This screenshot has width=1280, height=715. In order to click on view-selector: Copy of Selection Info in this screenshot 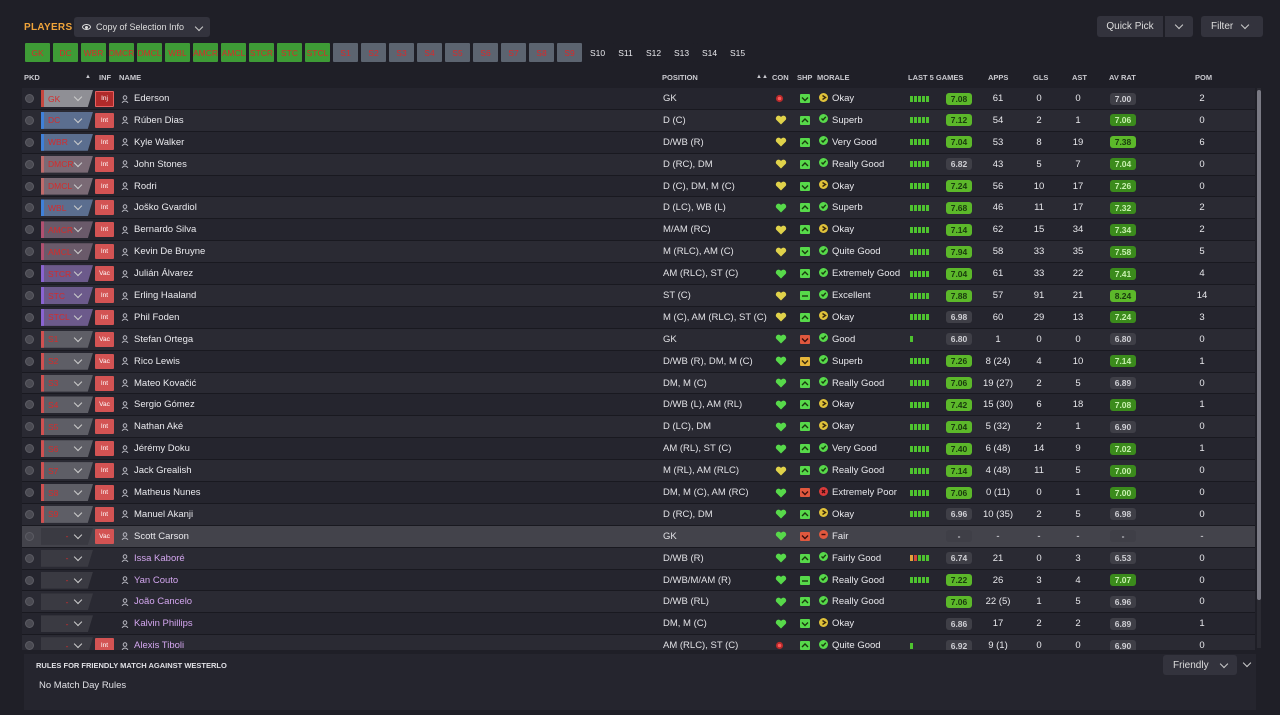, I will do `click(142, 27)`.